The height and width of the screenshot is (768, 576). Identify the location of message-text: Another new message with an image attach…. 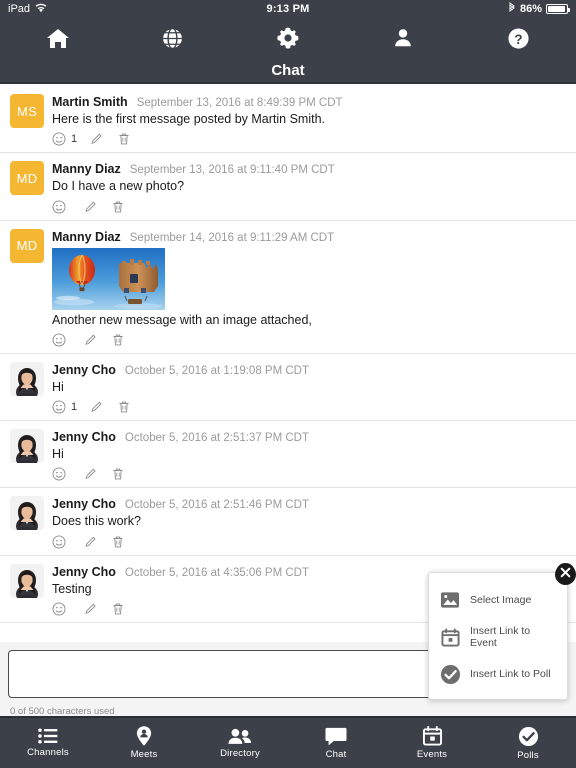
(182, 319).